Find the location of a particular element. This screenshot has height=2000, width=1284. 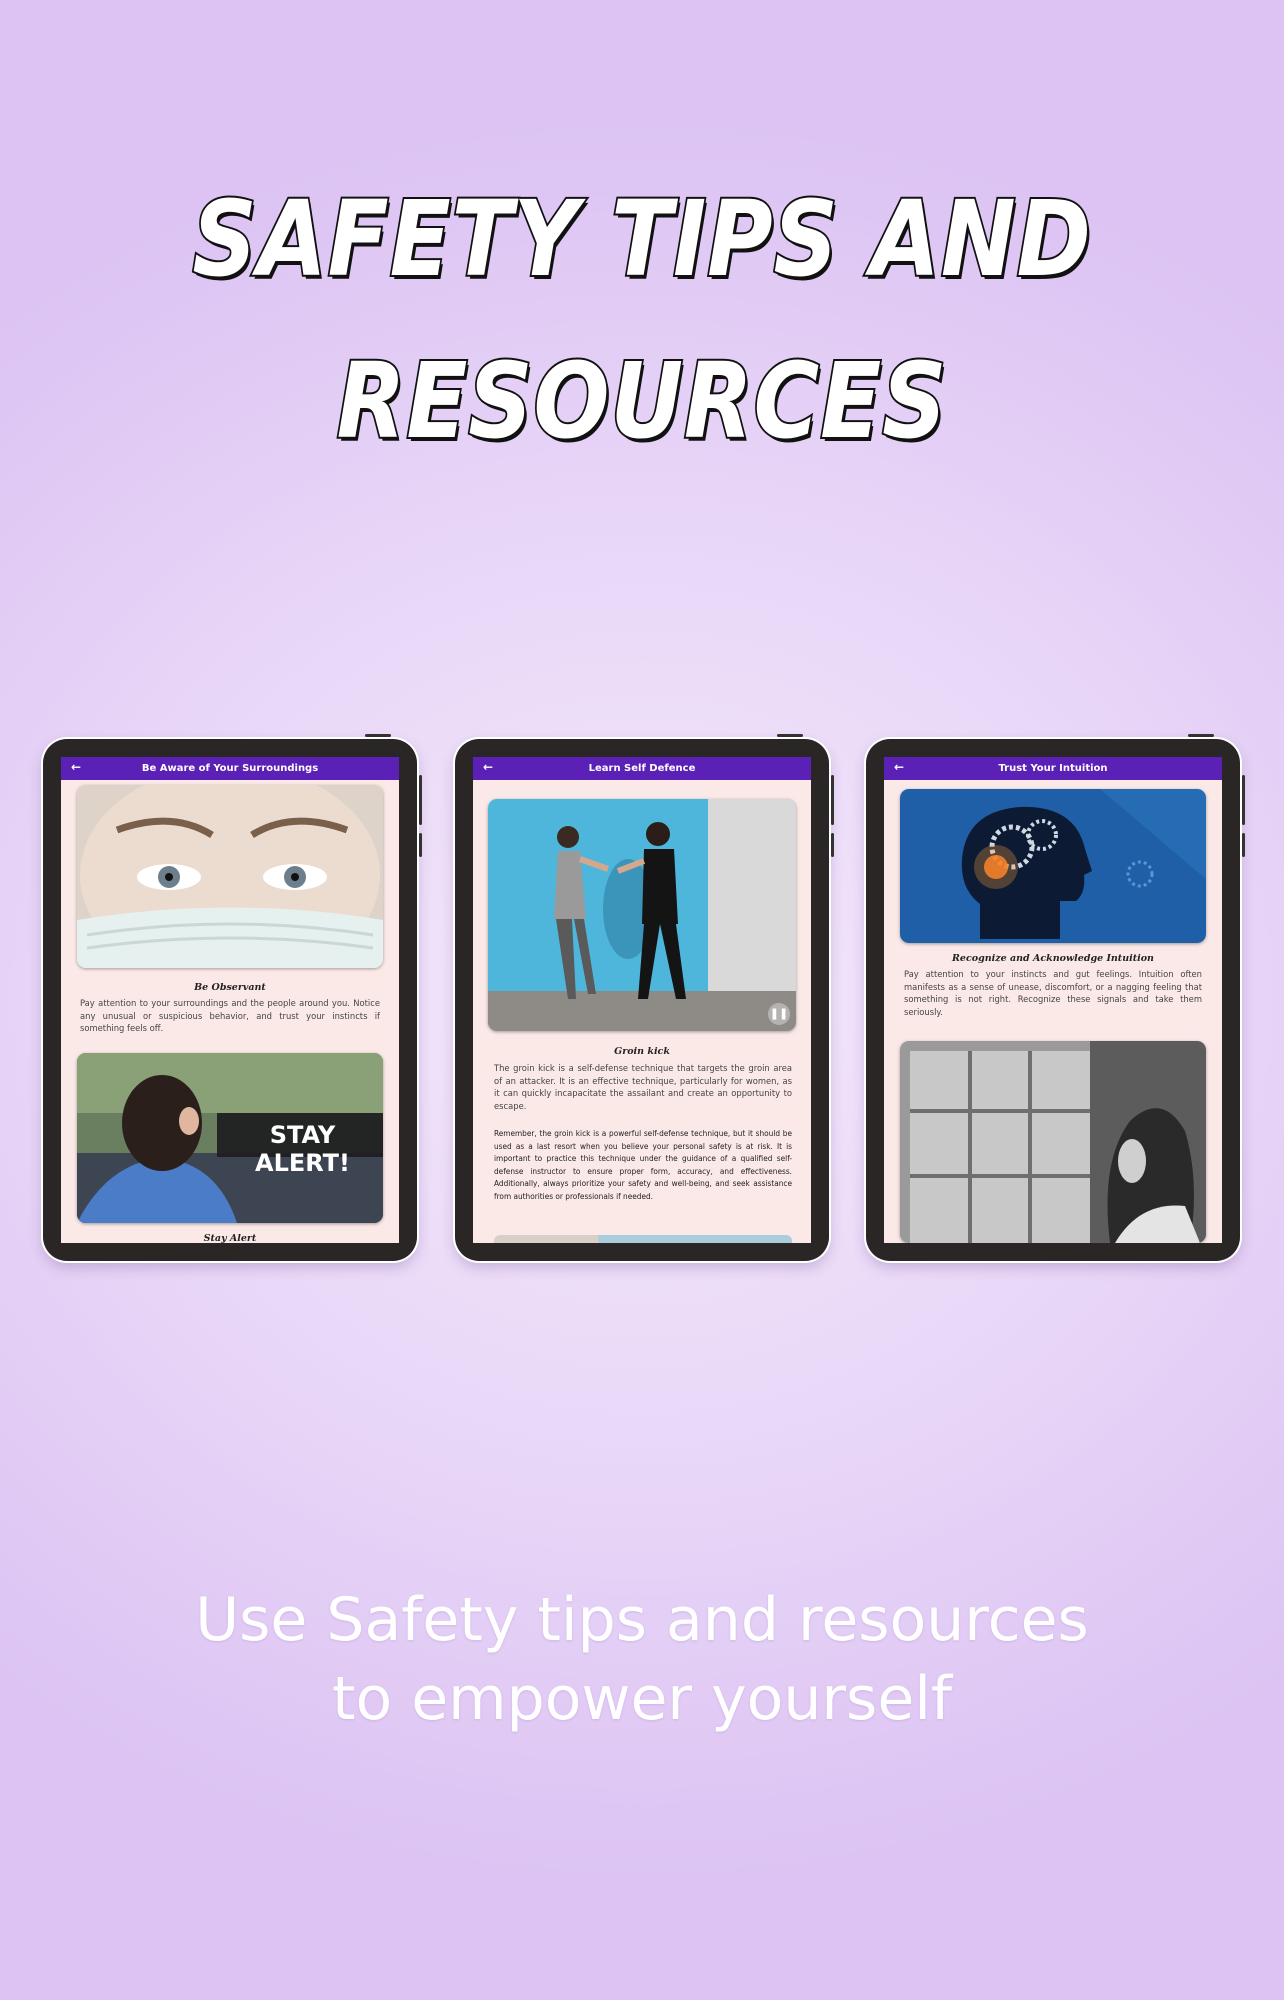

woman-window-illustration is located at coordinates (1053, 1142).